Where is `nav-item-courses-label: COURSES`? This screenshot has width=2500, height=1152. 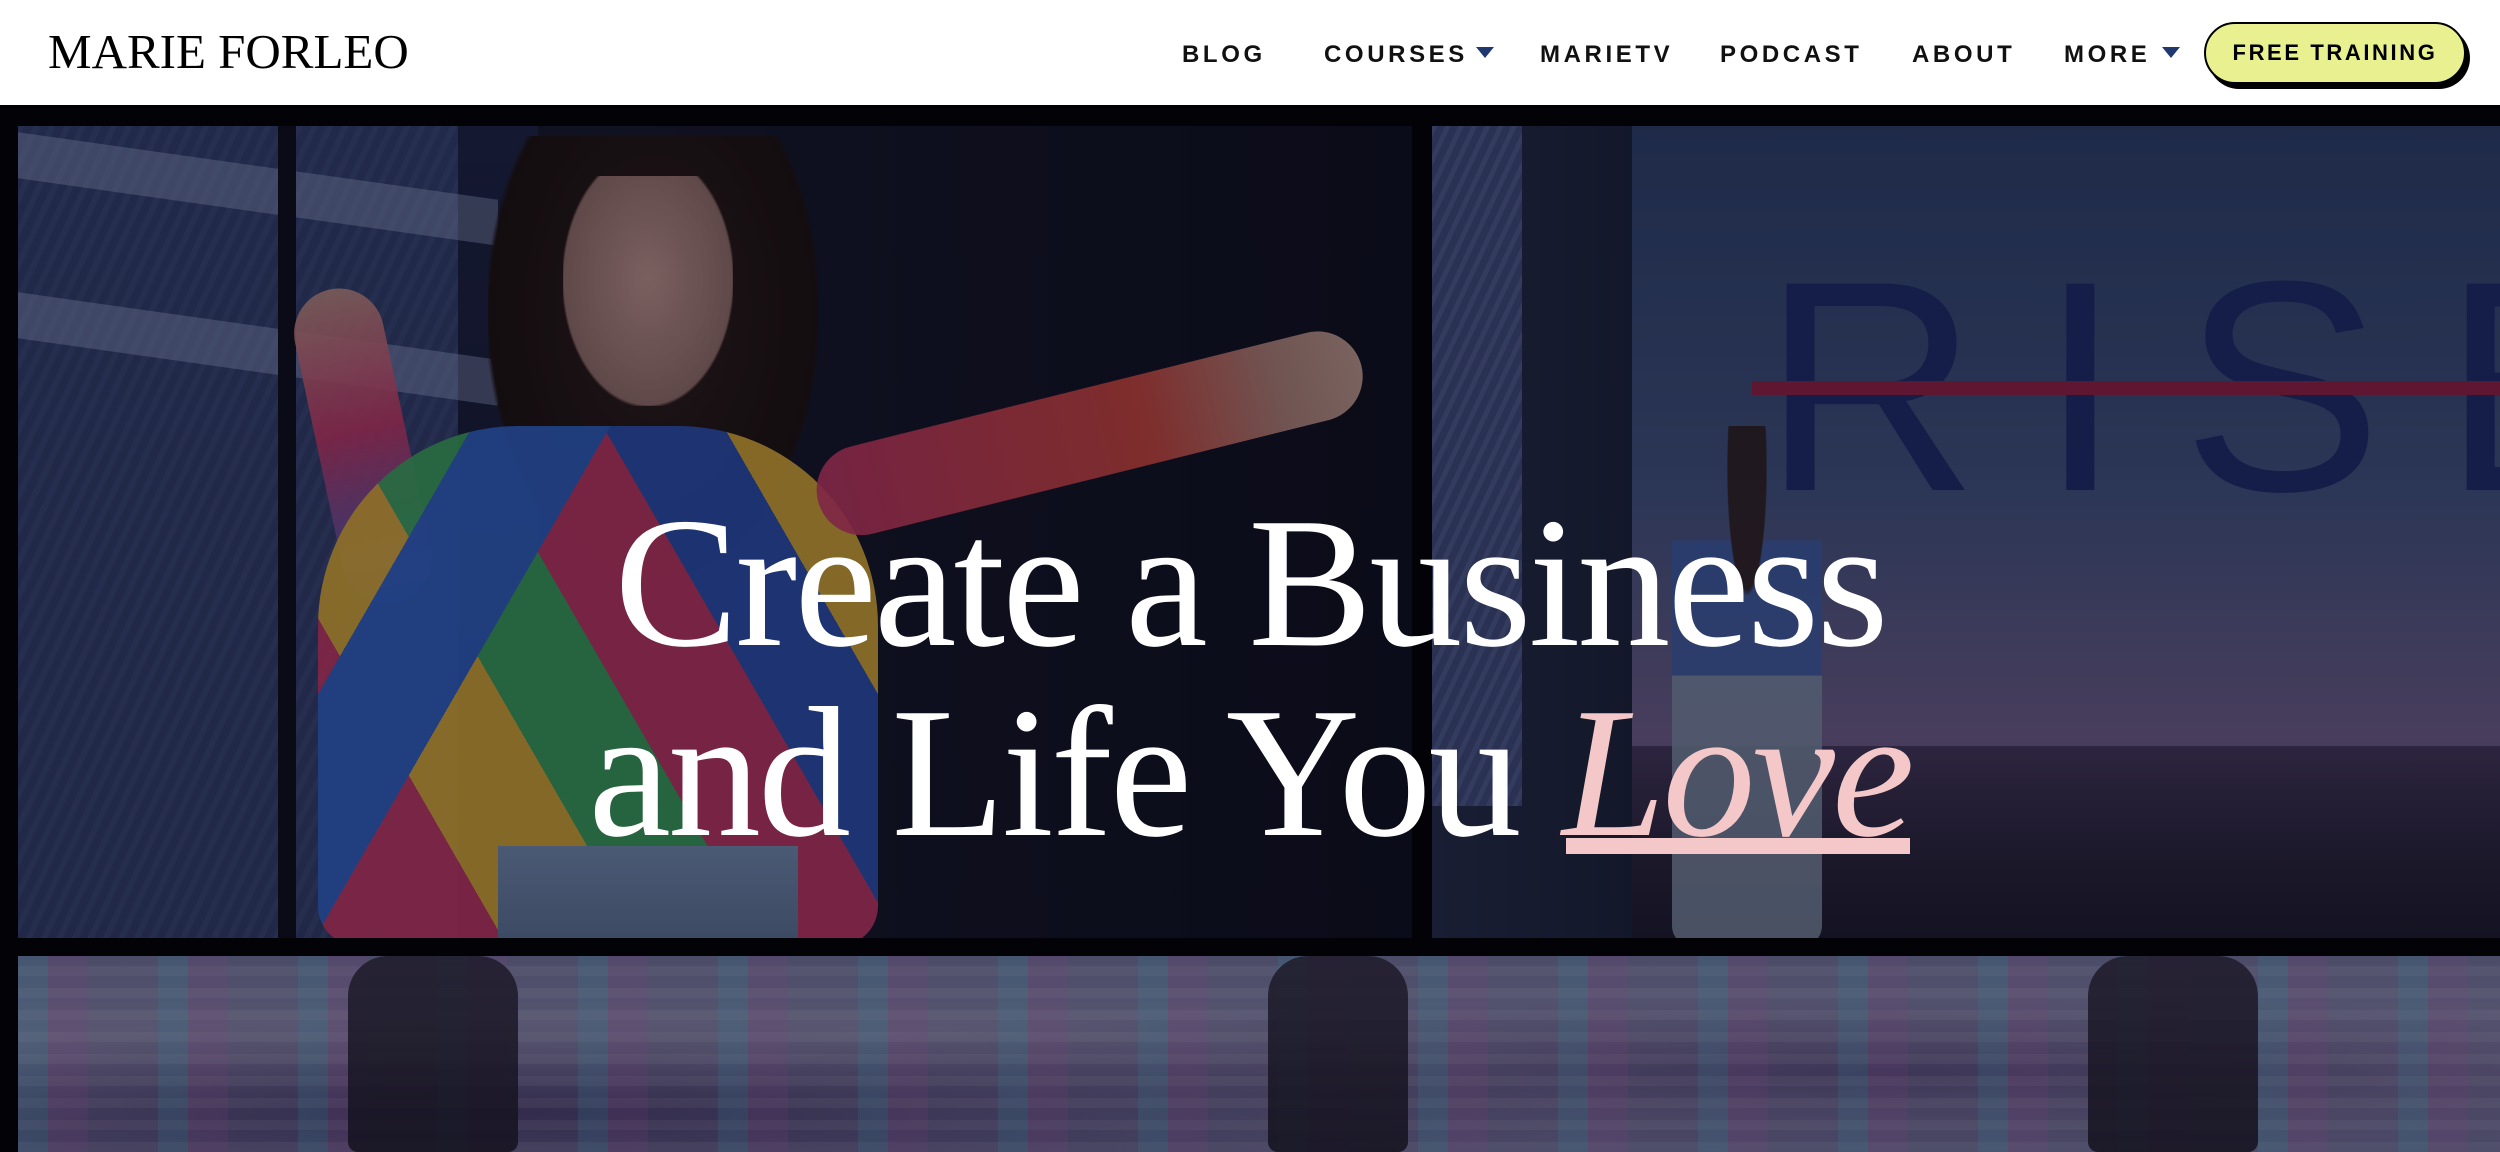
nav-item-courses-label: COURSES is located at coordinates (1396, 54).